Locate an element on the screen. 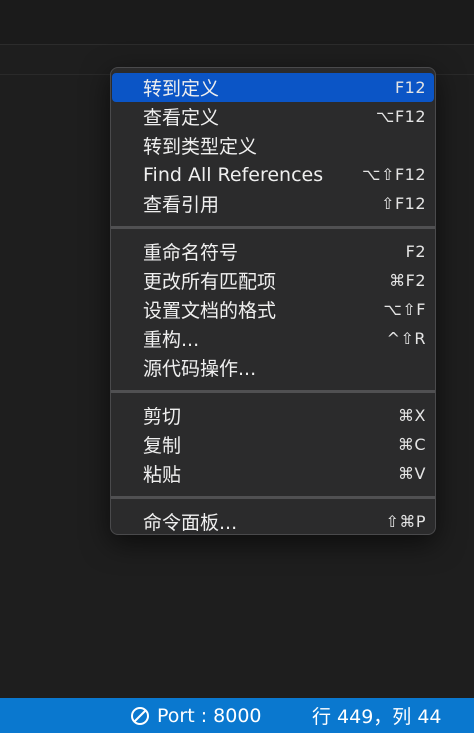  menu-item-label: 转到定义 is located at coordinates (181, 89).